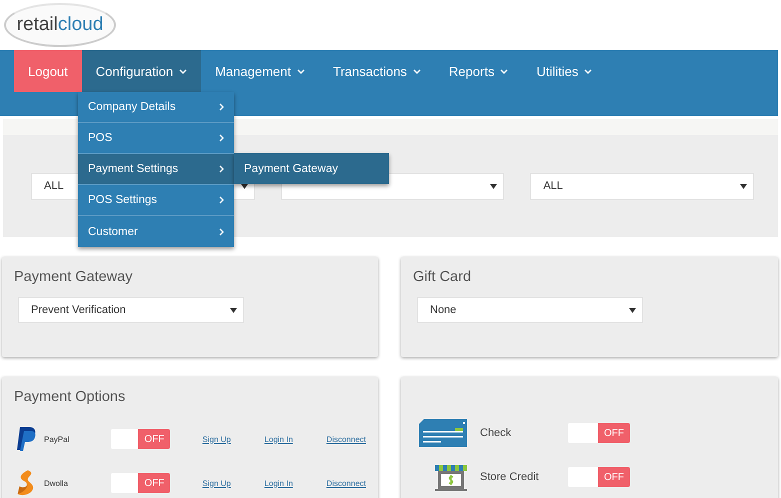 Image resolution: width=781 pixels, height=498 pixels. Describe the element at coordinates (496, 433) in the screenshot. I see `payment-name: Check` at that location.